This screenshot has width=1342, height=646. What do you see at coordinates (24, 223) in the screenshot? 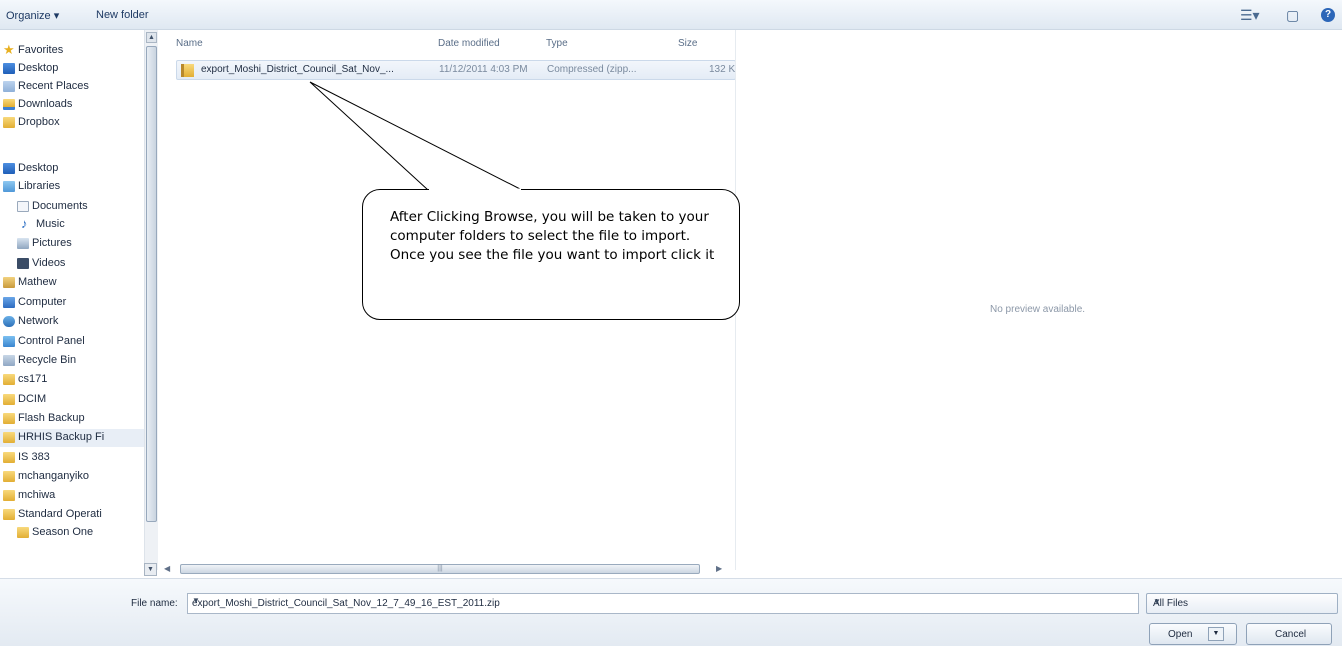
I see `music-icon: ♪` at bounding box center [24, 223].